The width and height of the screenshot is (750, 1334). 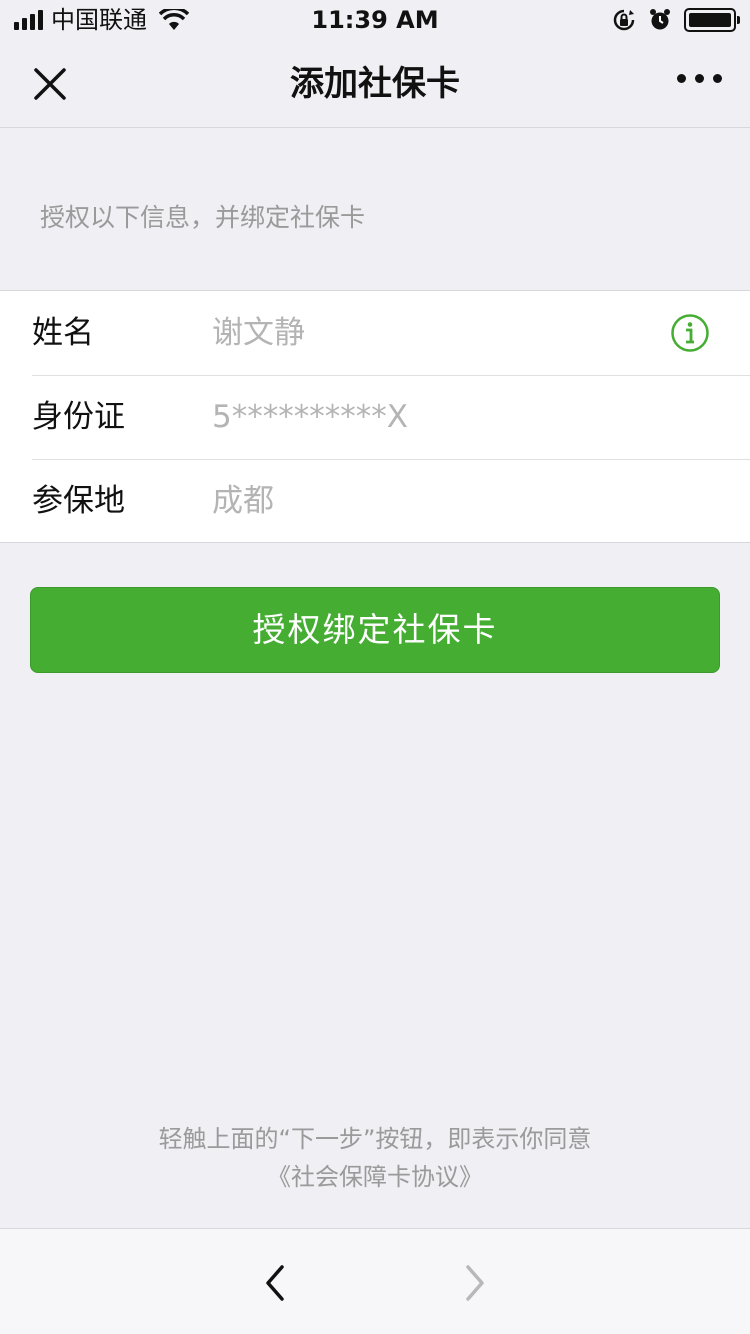 I want to click on status-bar: 中国联通 11:39 AM, so click(x=375, y=20).